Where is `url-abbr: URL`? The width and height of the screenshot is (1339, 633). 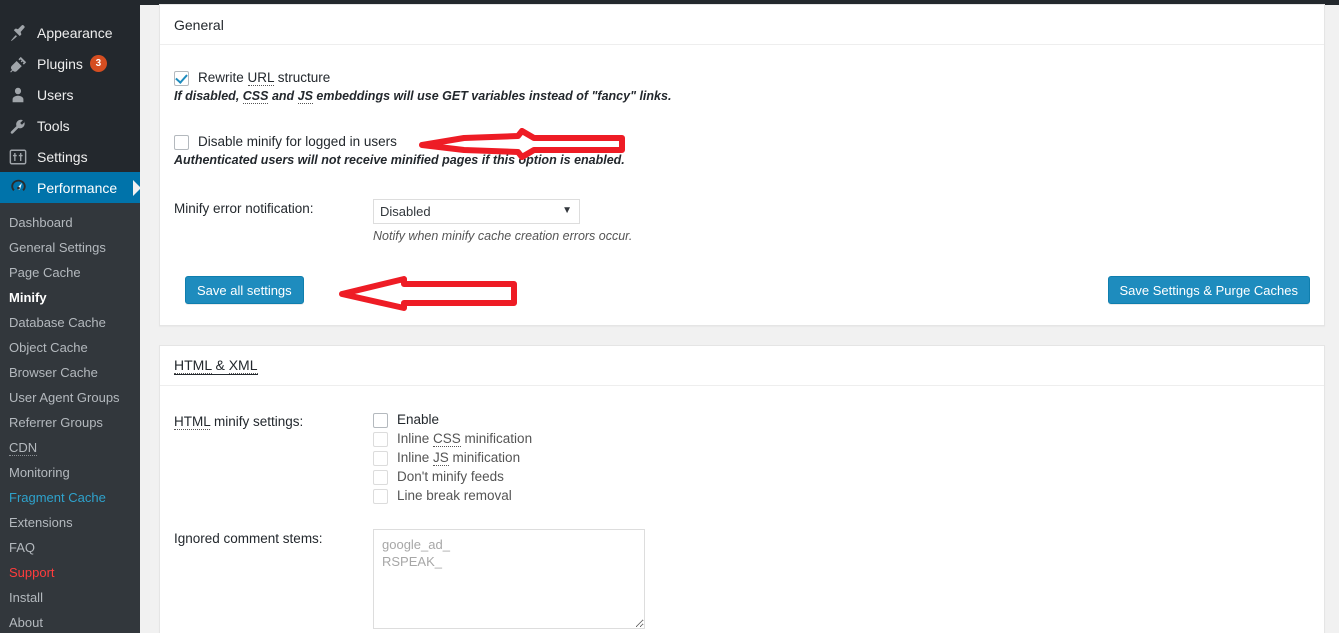 url-abbr: URL is located at coordinates (261, 78).